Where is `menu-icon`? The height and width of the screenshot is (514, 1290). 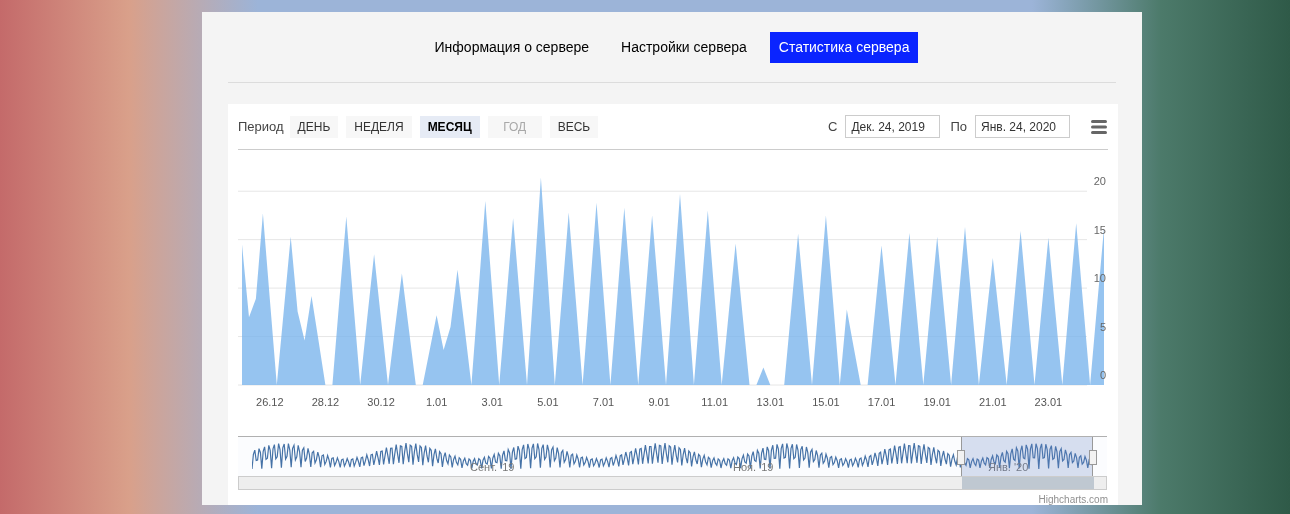 menu-icon is located at coordinates (1099, 126).